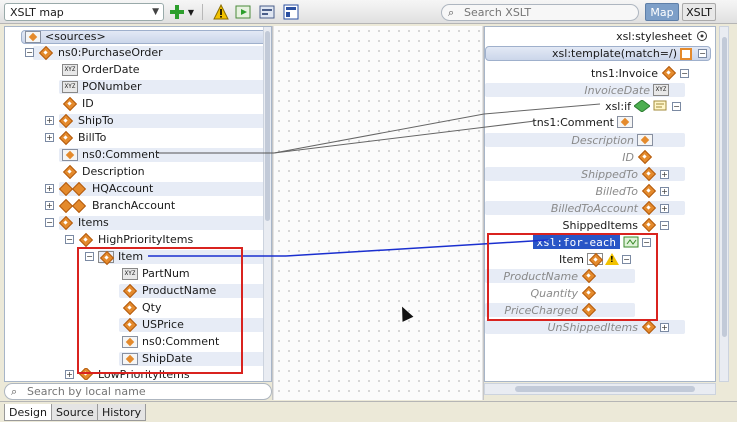 The height and width of the screenshot is (422, 737). What do you see at coordinates (77, 222) in the screenshot?
I see `source-tree-row: − Items` at bounding box center [77, 222].